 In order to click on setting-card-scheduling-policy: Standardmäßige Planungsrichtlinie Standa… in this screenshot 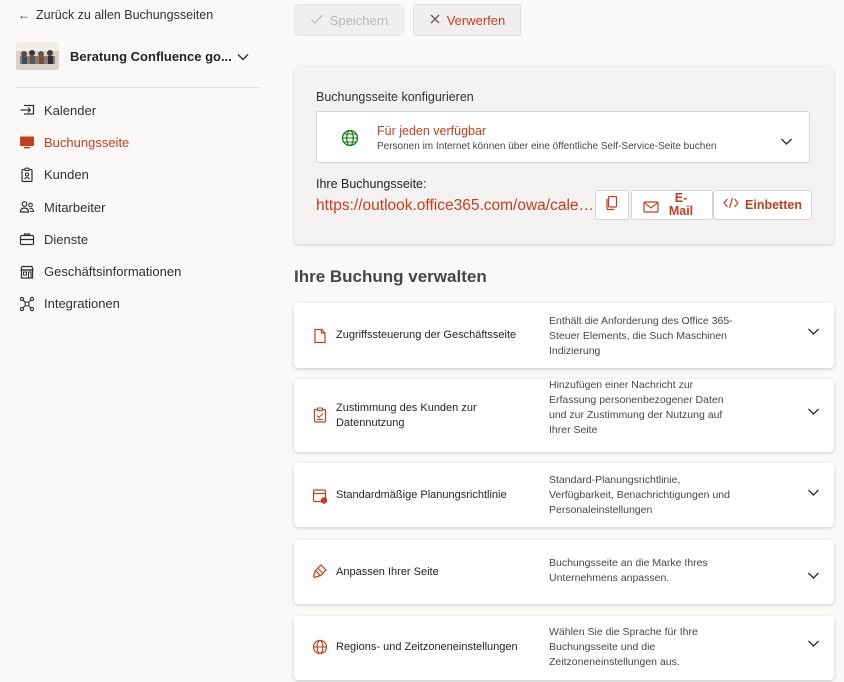, I will do `click(564, 495)`.